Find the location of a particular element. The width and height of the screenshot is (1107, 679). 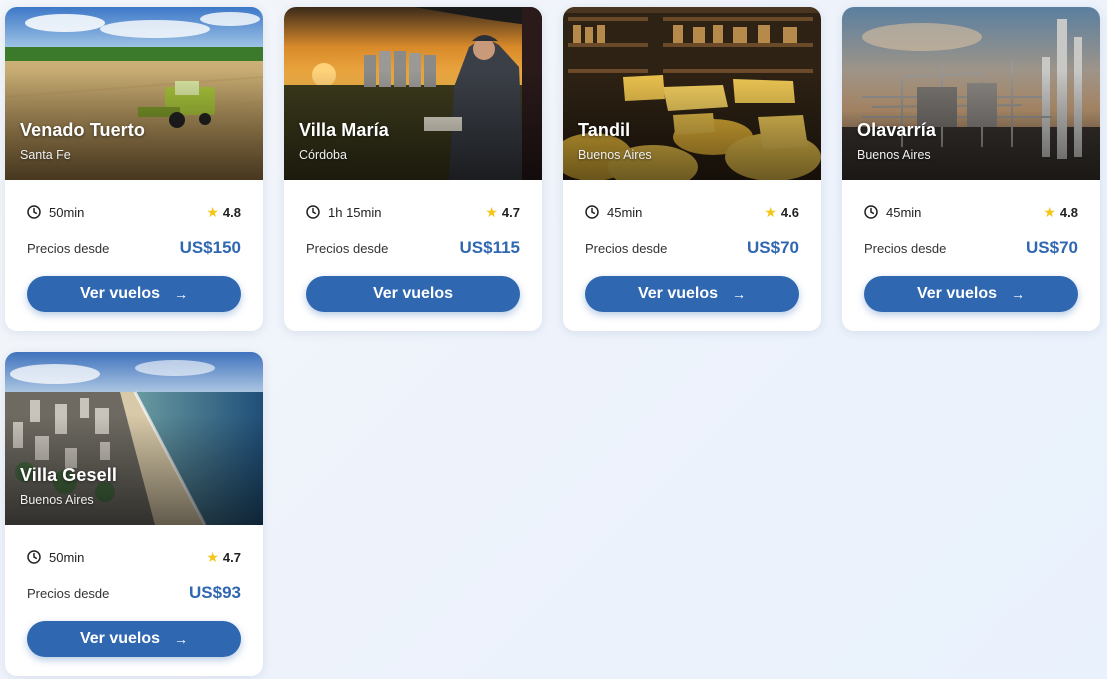

price-value: US$93 is located at coordinates (215, 592).